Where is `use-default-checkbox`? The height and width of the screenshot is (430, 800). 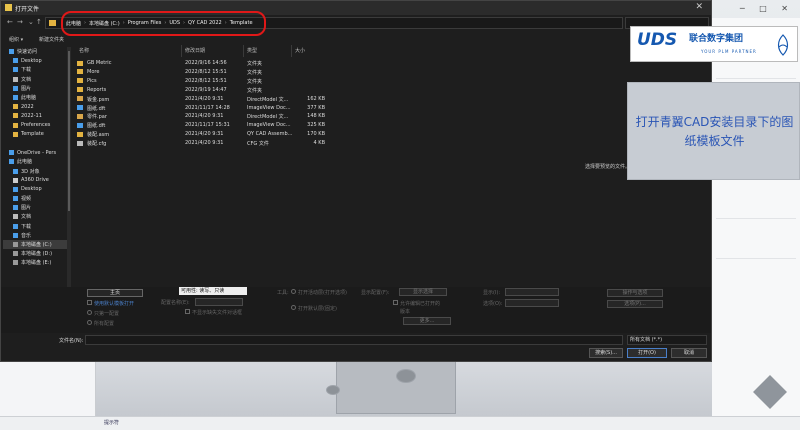
use-default-checkbox is located at coordinates (89, 302).